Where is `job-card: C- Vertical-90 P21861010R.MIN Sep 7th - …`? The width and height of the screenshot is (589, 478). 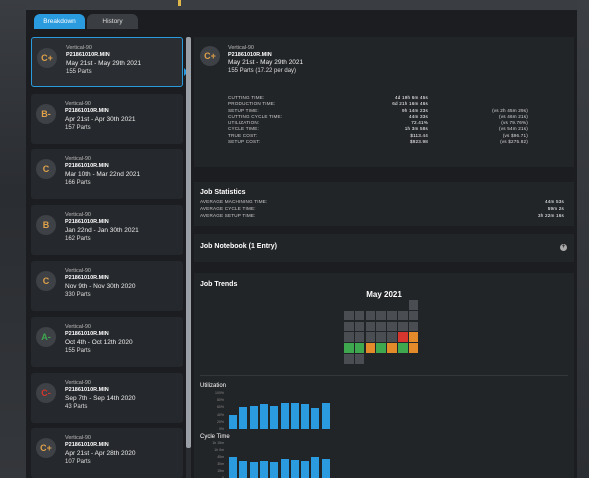
job-card: C- Vertical-90 P21861010R.MIN Sep 7th - … is located at coordinates (107, 398).